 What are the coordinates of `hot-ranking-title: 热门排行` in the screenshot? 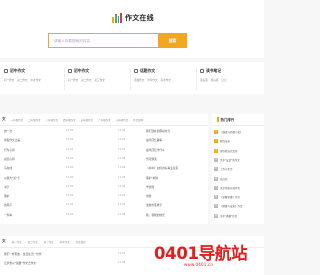 It's located at (227, 120).